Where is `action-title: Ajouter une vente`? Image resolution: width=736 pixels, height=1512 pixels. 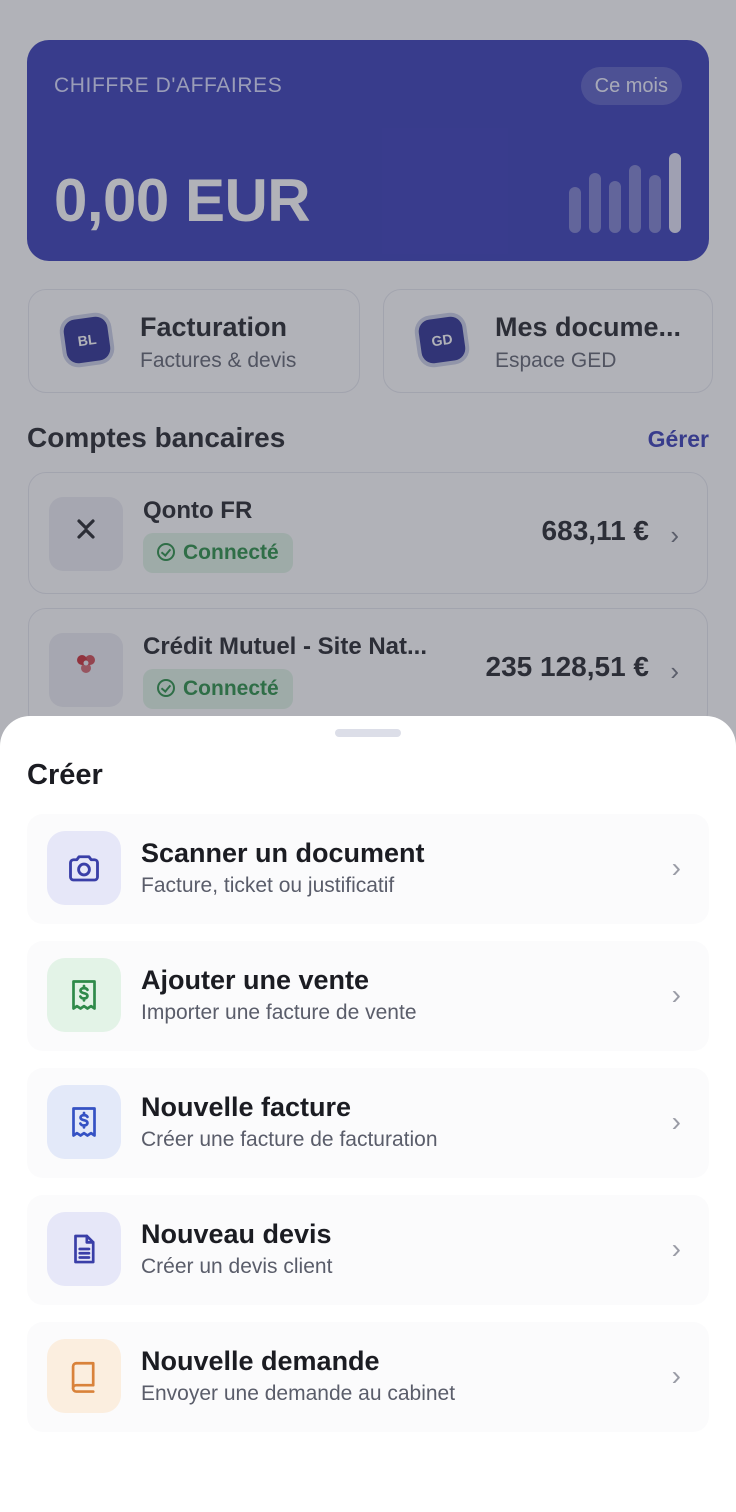
action-title: Ajouter une vente is located at coordinates (255, 980).